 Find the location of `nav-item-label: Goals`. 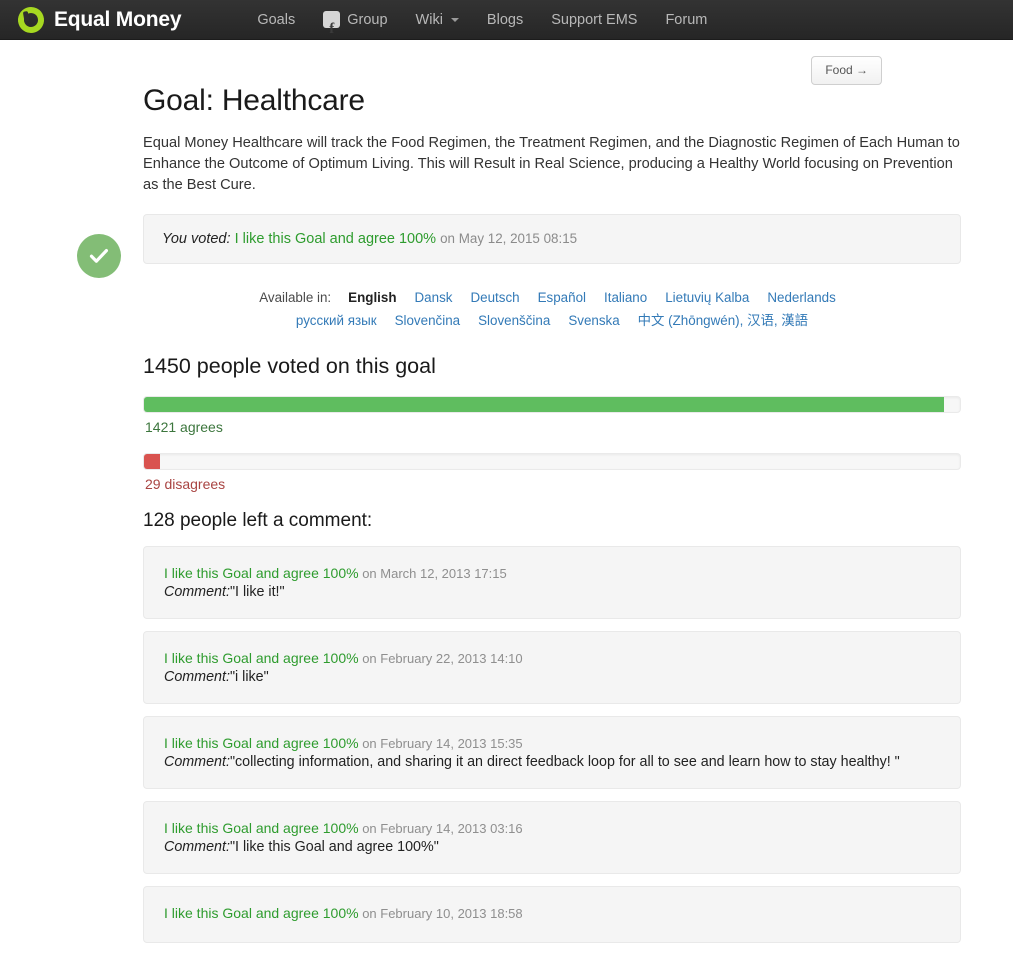

nav-item-label: Goals is located at coordinates (276, 19).